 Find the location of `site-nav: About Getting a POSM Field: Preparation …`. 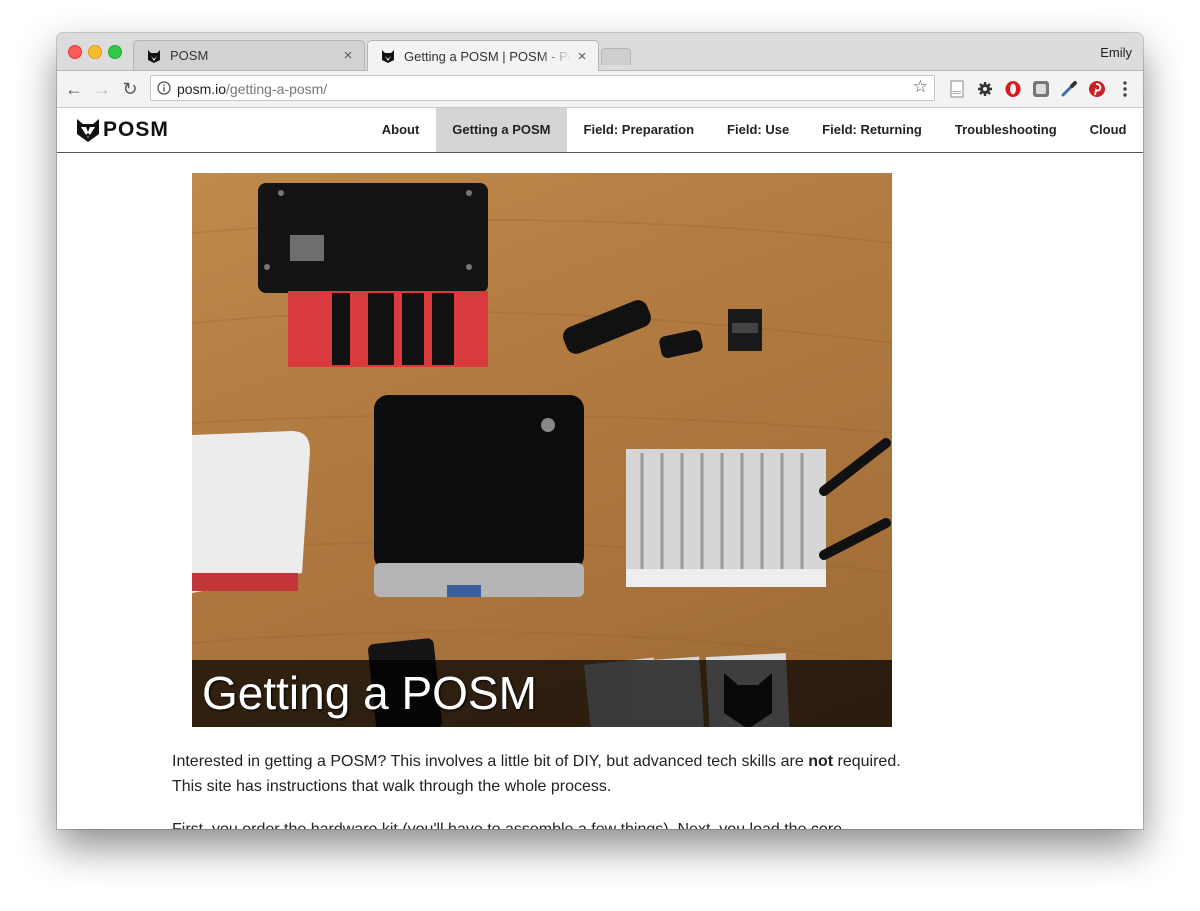

site-nav: About Getting a POSM Field: Preparation … is located at coordinates (754, 130).